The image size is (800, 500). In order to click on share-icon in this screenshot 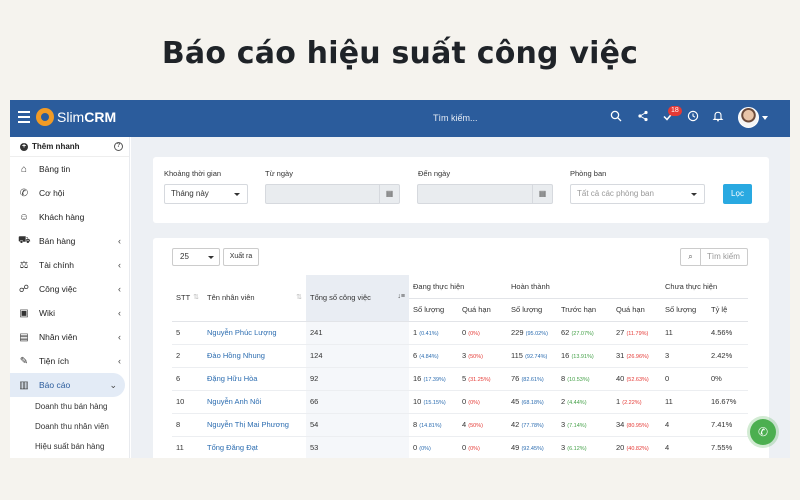, I will do `click(643, 118)`.